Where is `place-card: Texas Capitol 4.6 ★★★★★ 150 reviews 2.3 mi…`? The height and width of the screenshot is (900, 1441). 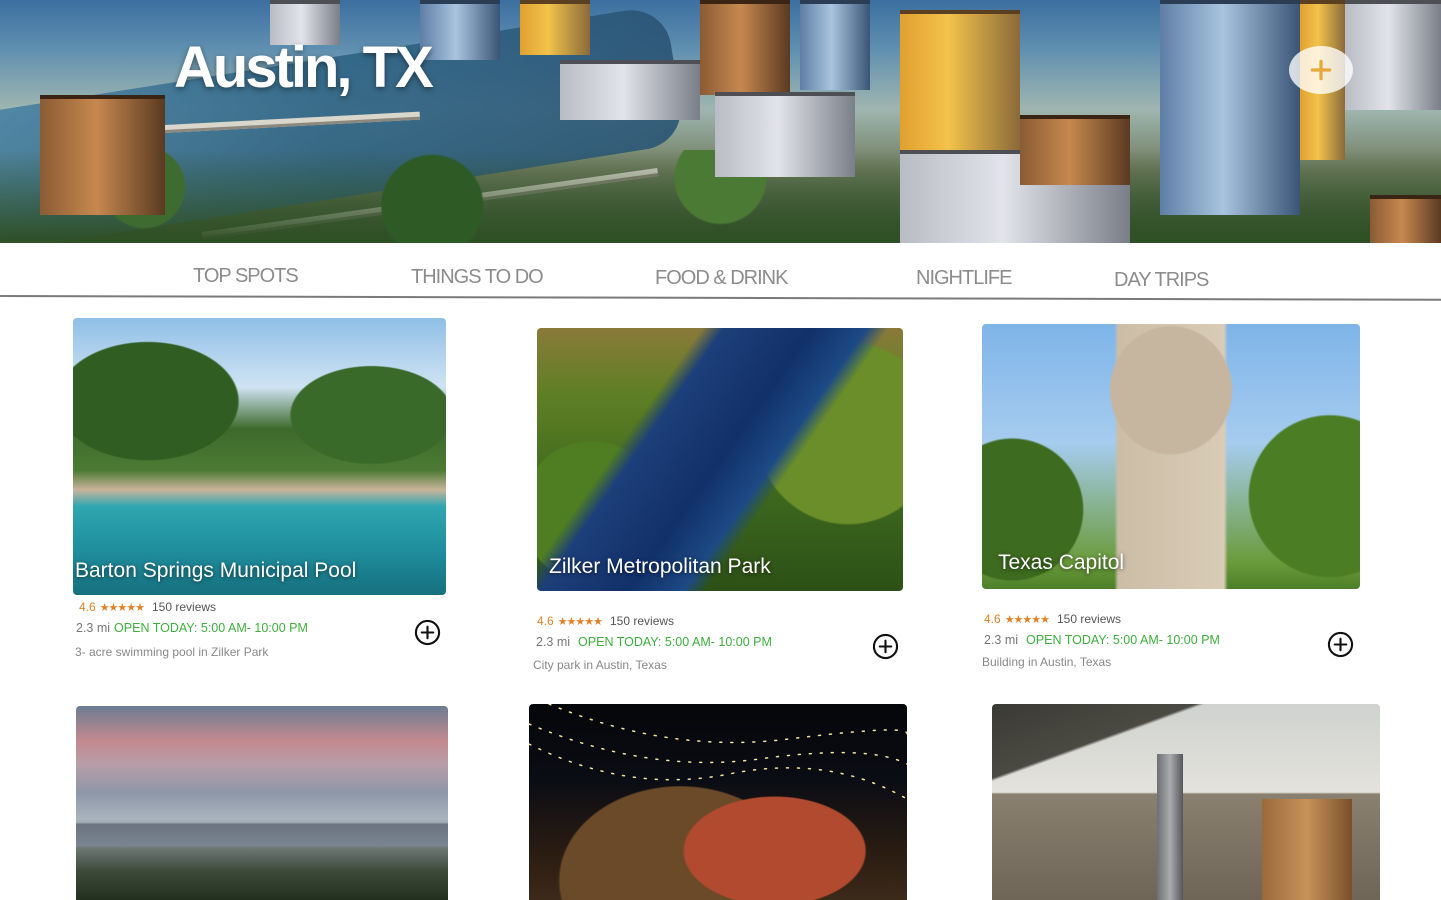
place-card: Texas Capitol 4.6 ★★★★★ 150 reviews 2.3 mi… is located at coordinates (1170, 496).